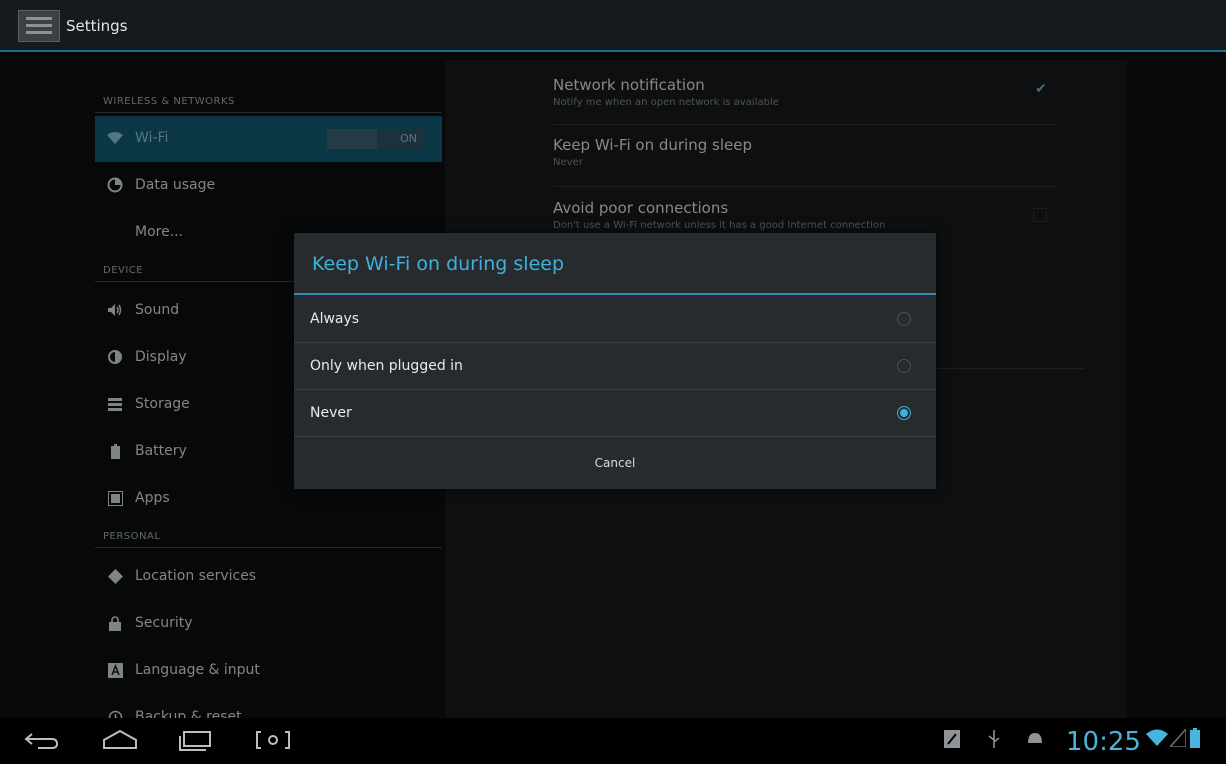 This screenshot has height=764, width=1226. Describe the element at coordinates (39, 26) in the screenshot. I see `settings-app-icon` at that location.